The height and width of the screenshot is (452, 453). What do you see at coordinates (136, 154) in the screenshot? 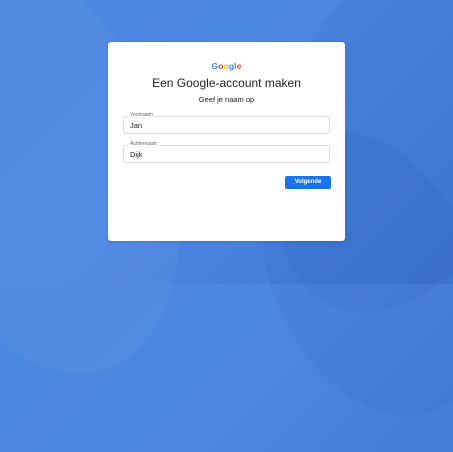
I see `last-name-value: Dijk` at bounding box center [136, 154].